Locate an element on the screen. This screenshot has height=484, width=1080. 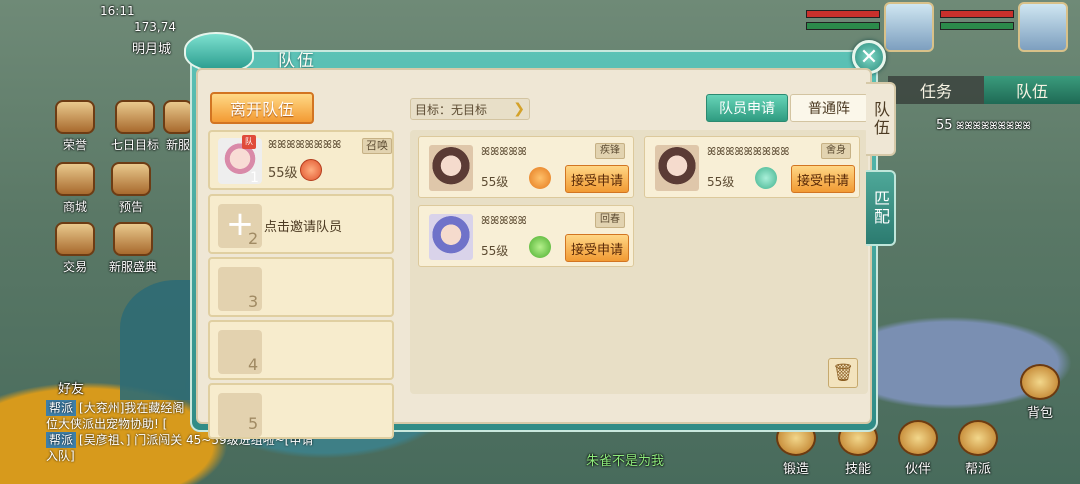
seven-day-icon is located at coordinates (135, 117).